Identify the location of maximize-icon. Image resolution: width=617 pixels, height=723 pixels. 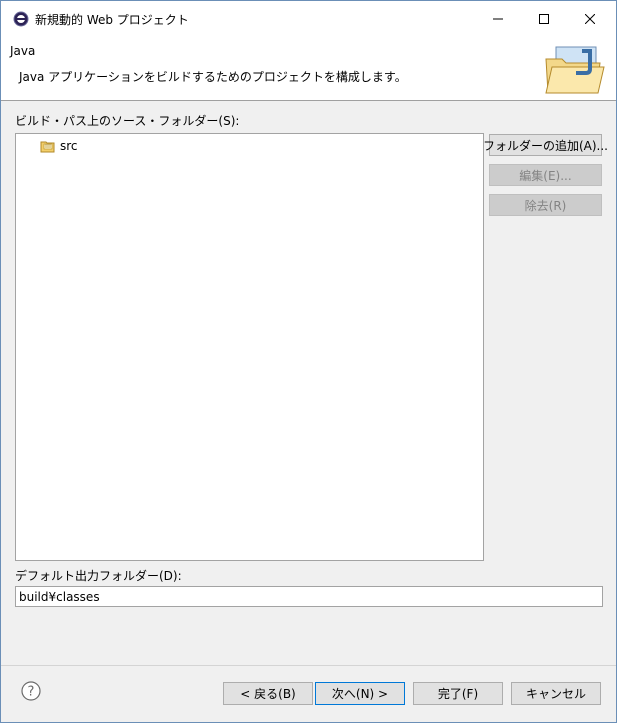
(544, 18).